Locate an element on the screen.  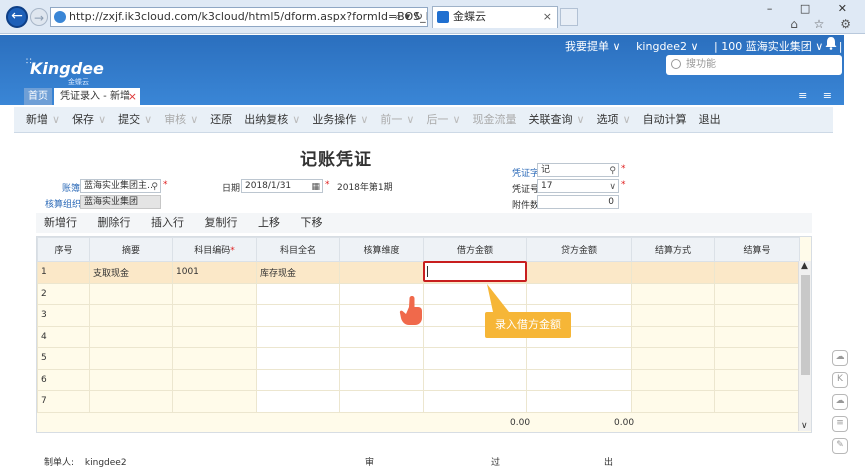
add-row-button: 新增行 is located at coordinates (60, 222).